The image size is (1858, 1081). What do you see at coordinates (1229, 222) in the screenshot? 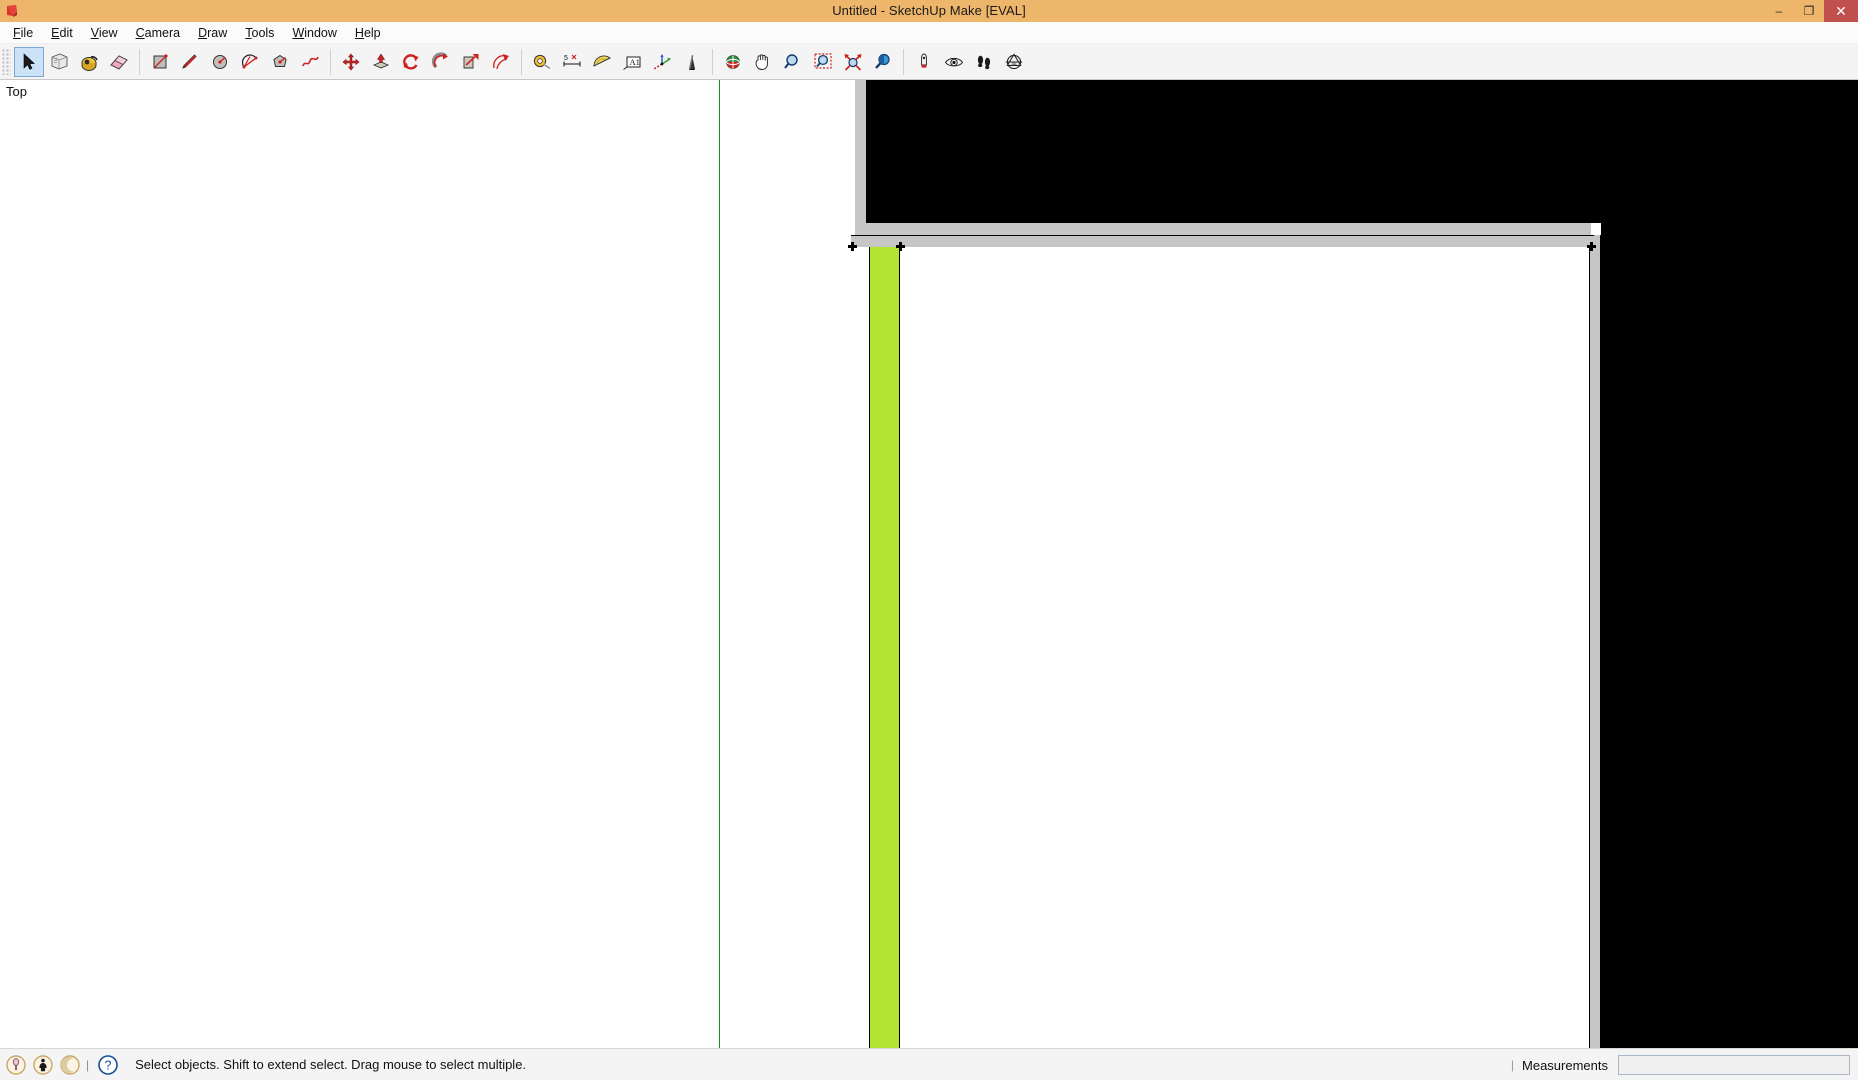
I see `edge-line-upper-ledge-top` at bounding box center [1229, 222].